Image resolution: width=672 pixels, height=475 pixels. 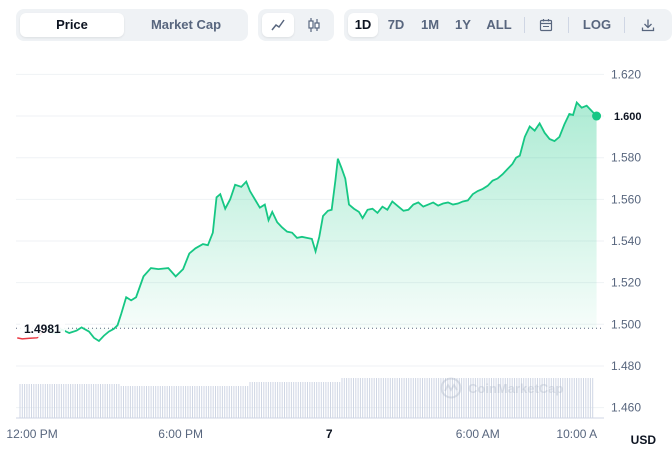 I want to click on open-price-label: 1.4981, so click(x=42, y=329).